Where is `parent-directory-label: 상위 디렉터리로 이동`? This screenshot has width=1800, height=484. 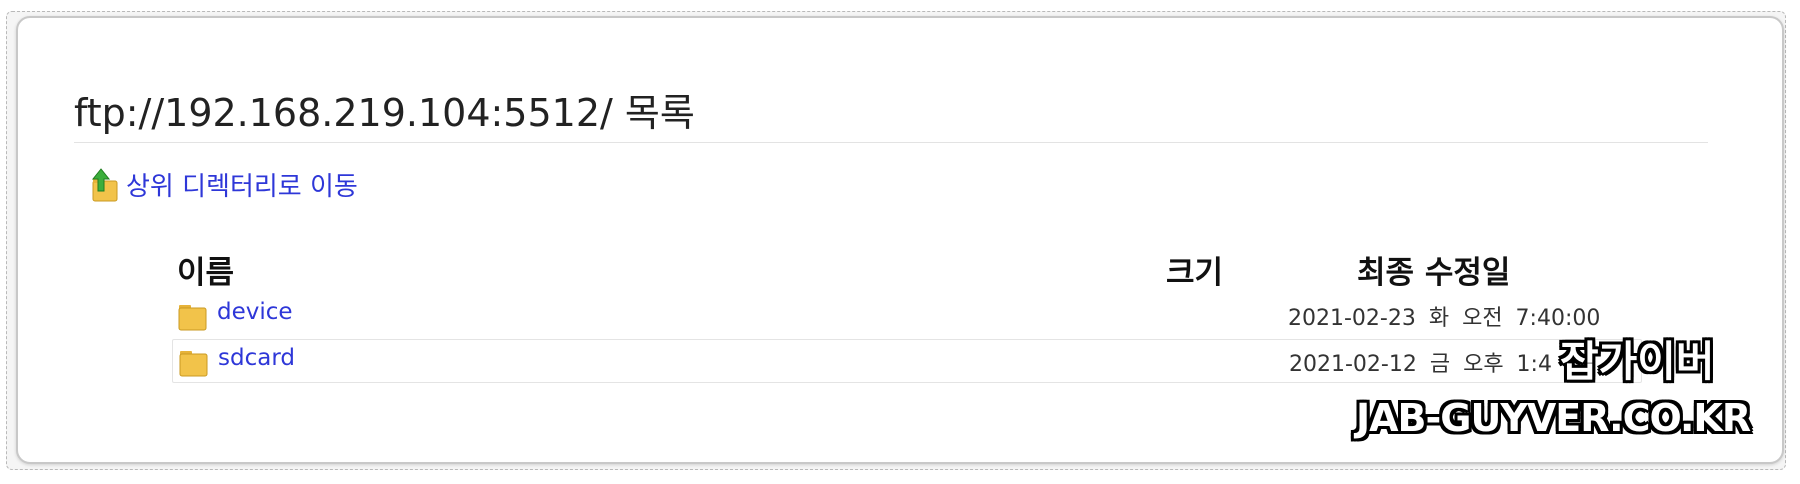 parent-directory-label: 상위 디렉터리로 이동 is located at coordinates (242, 187).